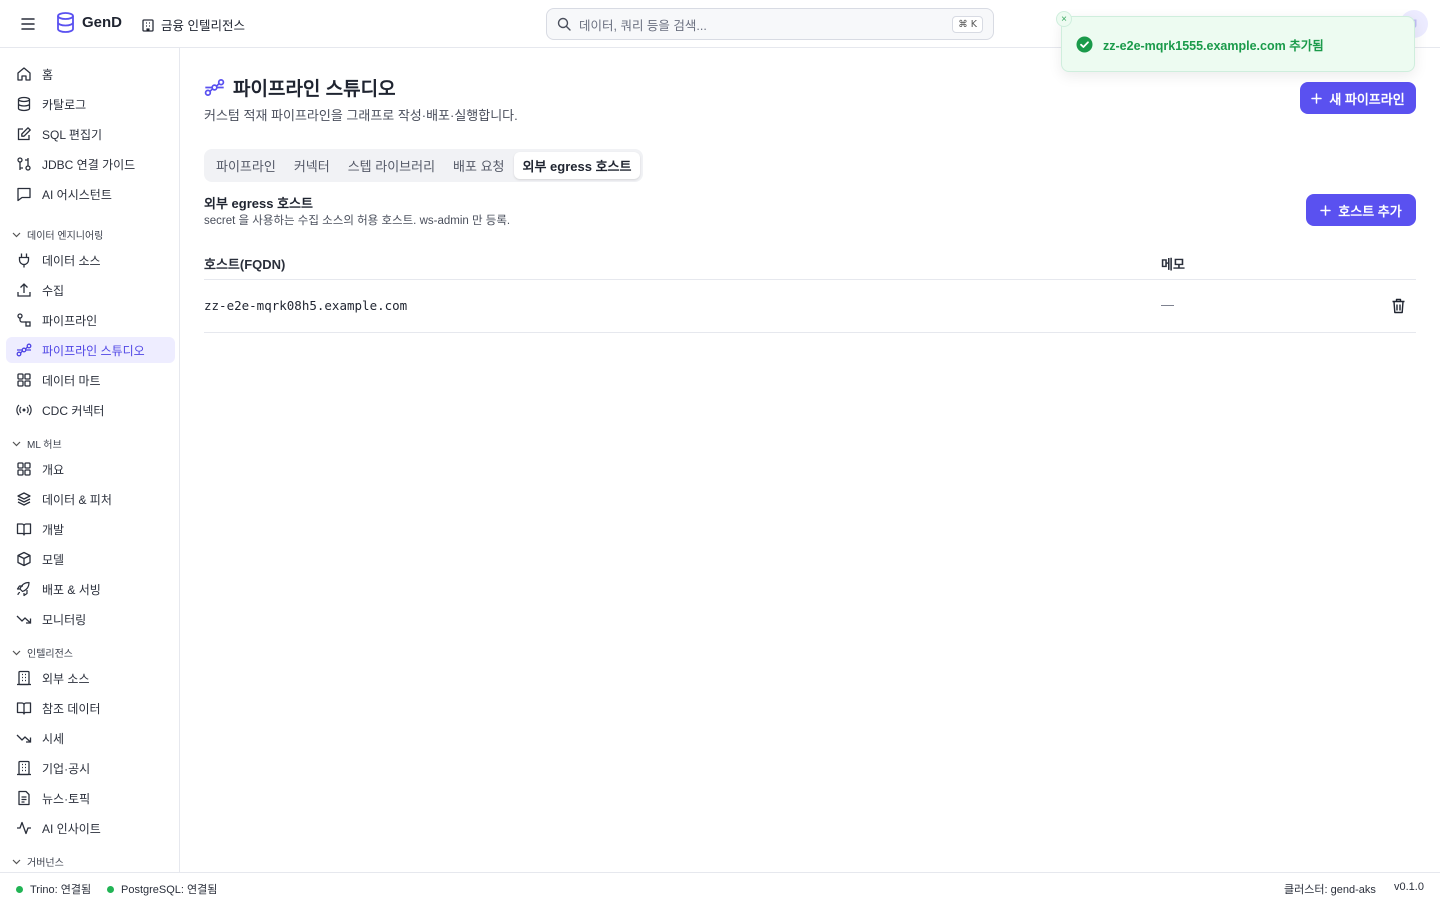 The height and width of the screenshot is (900, 1440). Describe the element at coordinates (53, 529) in the screenshot. I see `sidebar-item-label: 개발` at that location.